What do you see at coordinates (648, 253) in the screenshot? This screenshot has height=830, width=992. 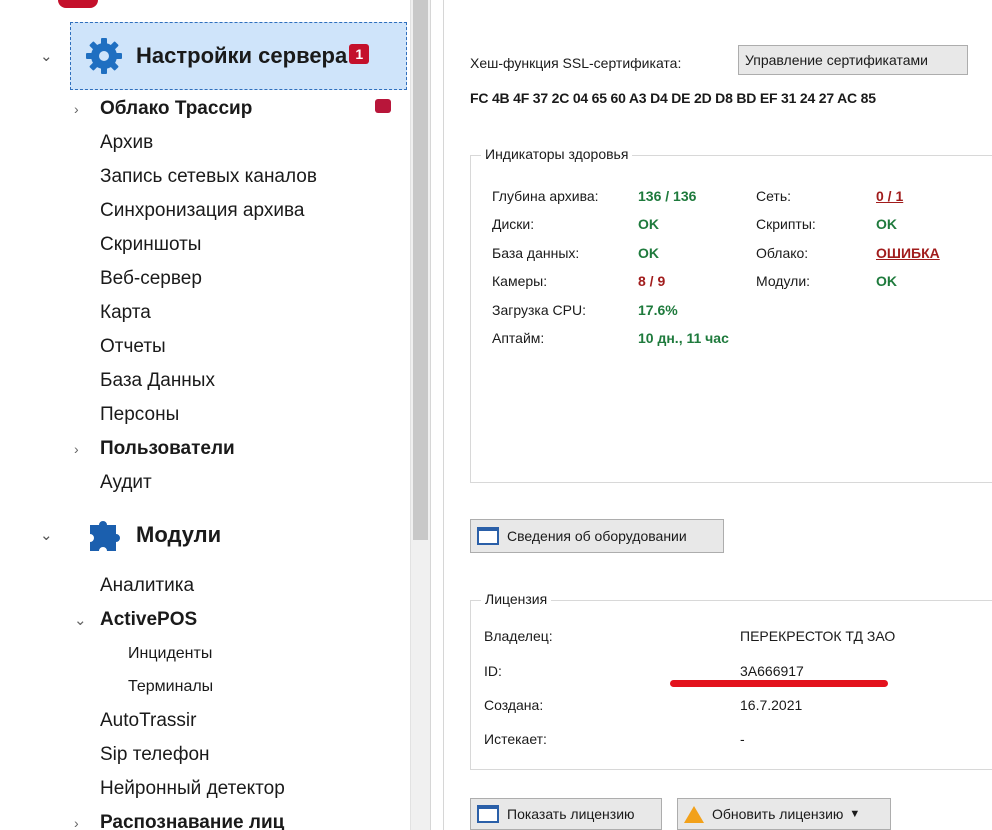 I see `health-value-database: OK` at bounding box center [648, 253].